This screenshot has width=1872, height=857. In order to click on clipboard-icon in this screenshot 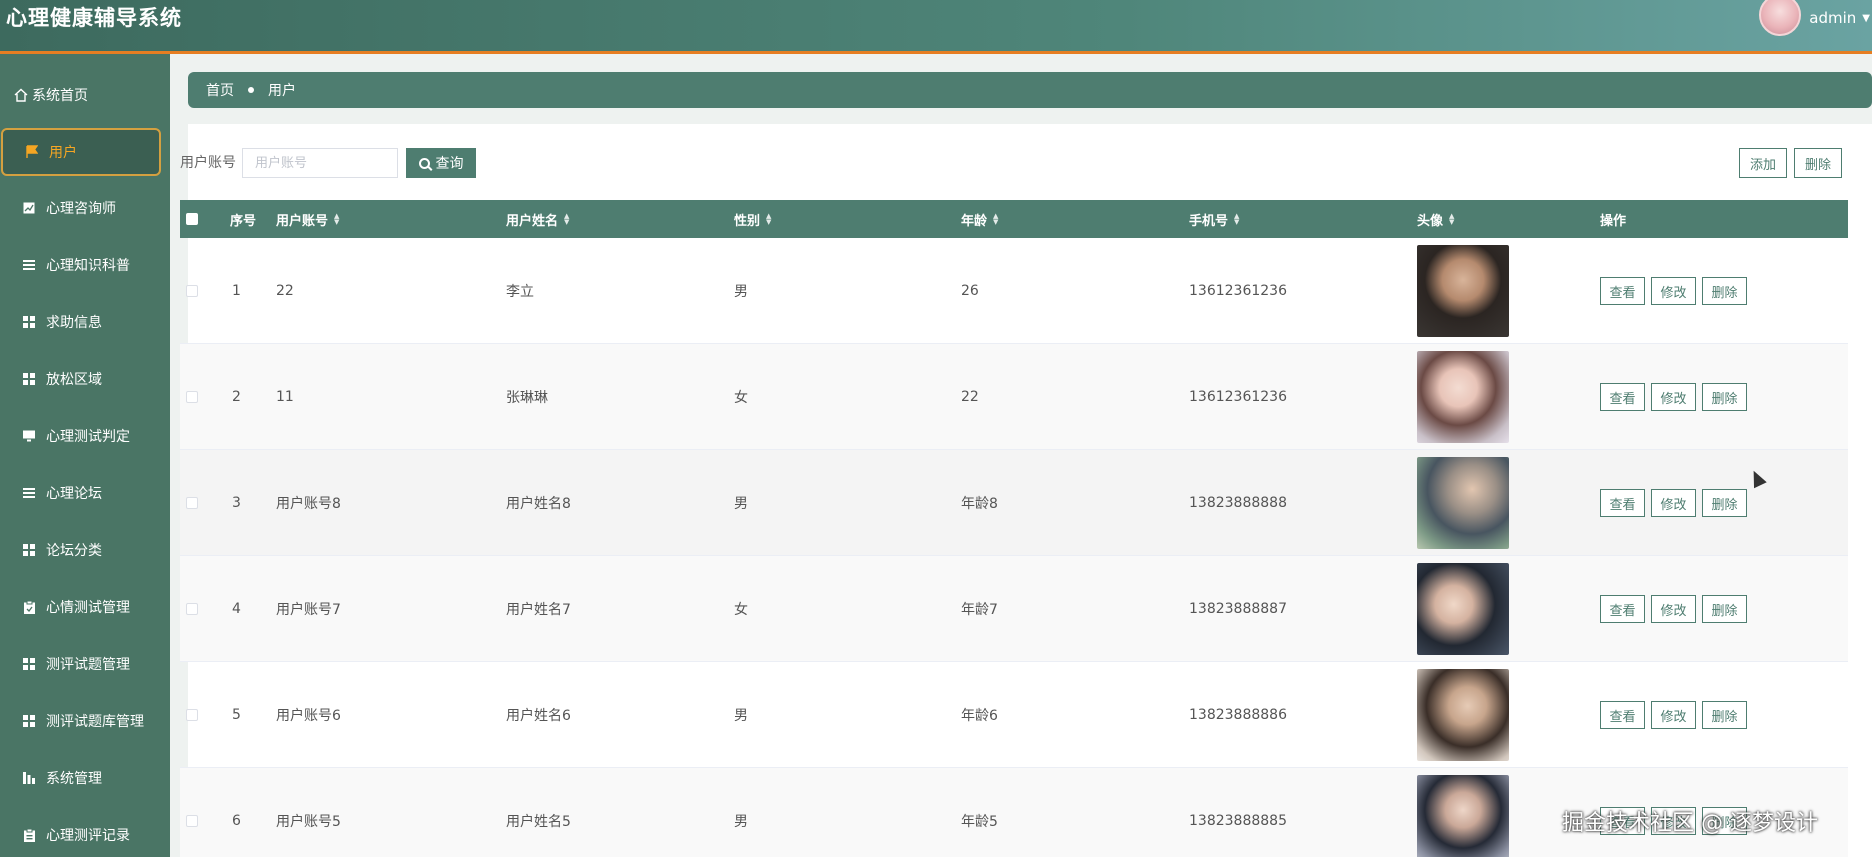, I will do `click(29, 835)`.